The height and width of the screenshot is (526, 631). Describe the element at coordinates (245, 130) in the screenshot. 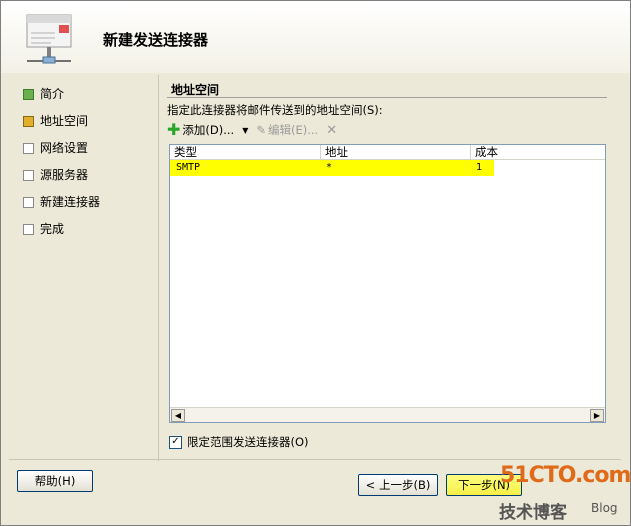

I see `chevron-down-icon: ▼` at that location.